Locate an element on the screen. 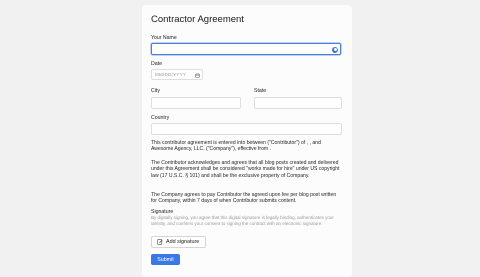 Image resolution: width=480 pixels, height=277 pixels. add-signature-button: Add signature is located at coordinates (178, 242).